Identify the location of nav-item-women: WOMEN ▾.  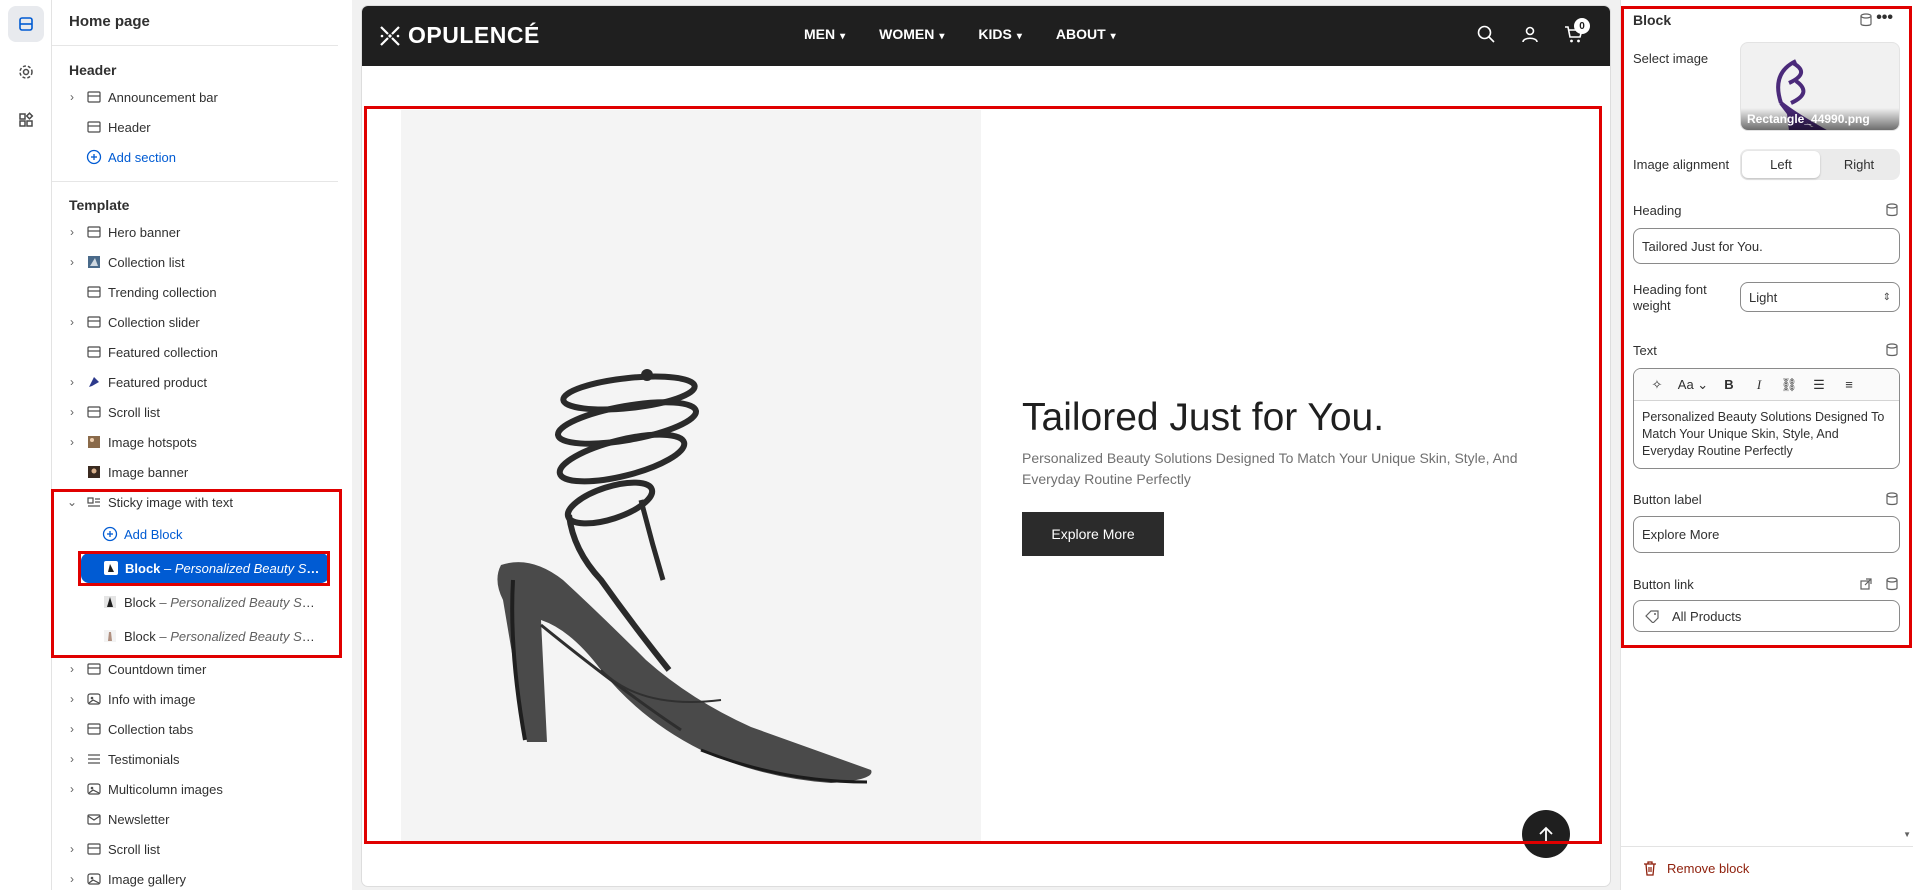
(911, 34).